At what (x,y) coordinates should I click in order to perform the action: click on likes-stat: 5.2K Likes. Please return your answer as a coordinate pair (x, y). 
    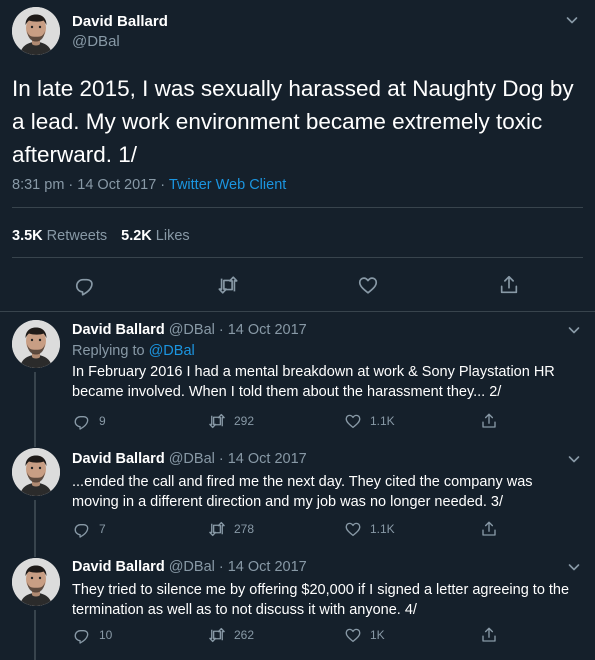
    Looking at the image, I should click on (155, 236).